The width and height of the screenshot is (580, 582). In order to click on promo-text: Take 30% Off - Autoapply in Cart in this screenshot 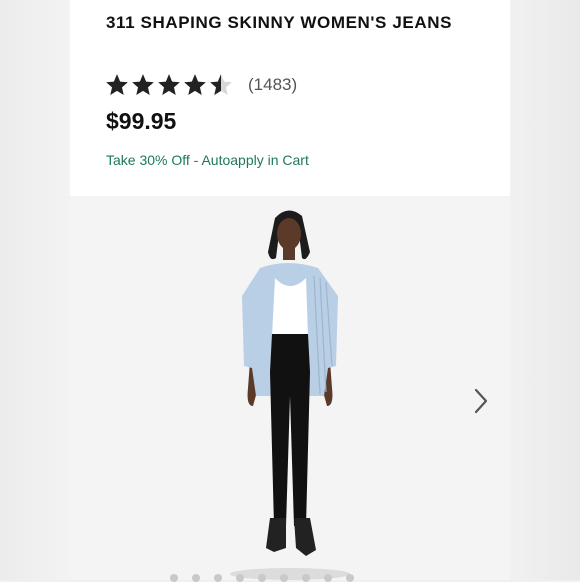, I will do `click(207, 160)`.